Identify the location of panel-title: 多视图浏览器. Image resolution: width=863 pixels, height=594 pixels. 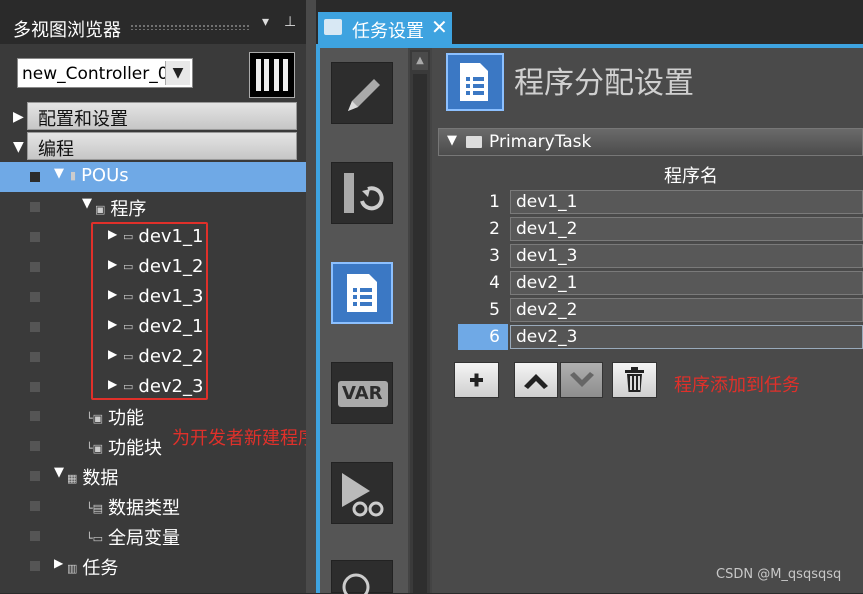
(67, 30).